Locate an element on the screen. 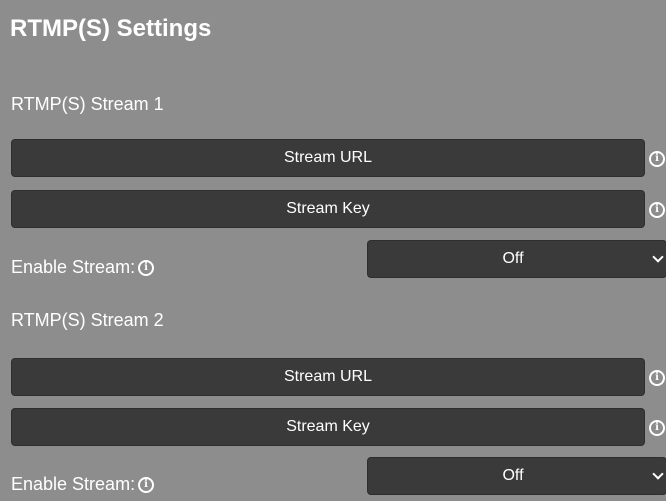 This screenshot has height=501, width=666. stream-1-key-input: Stream Key is located at coordinates (328, 209).